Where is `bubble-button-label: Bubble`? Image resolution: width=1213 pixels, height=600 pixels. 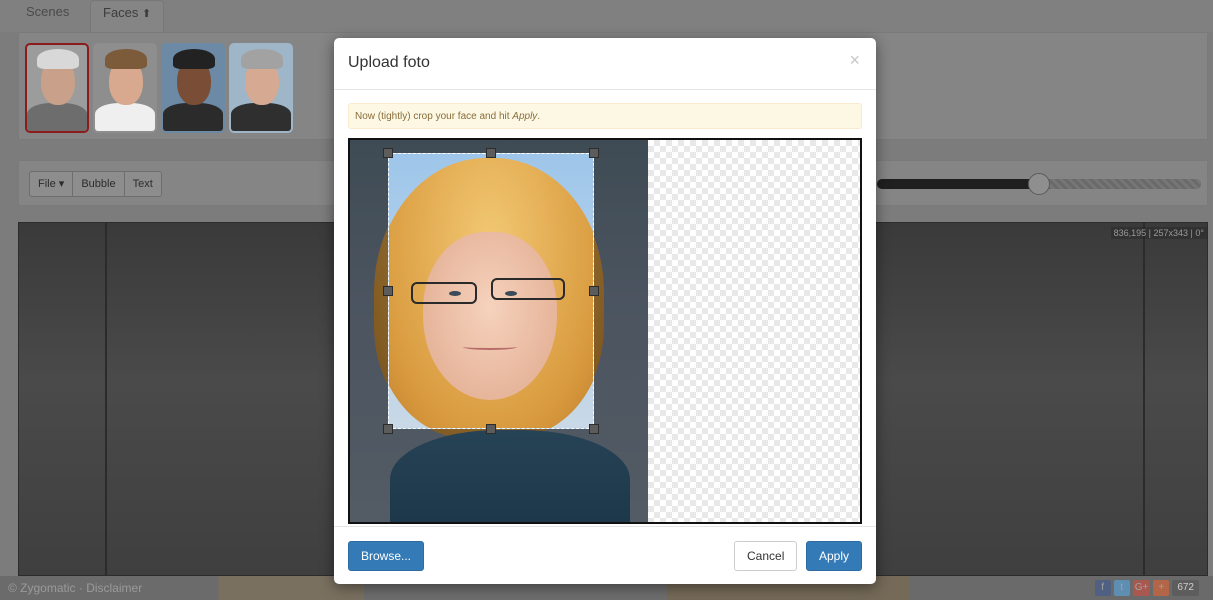 bubble-button-label: Bubble is located at coordinates (98, 184).